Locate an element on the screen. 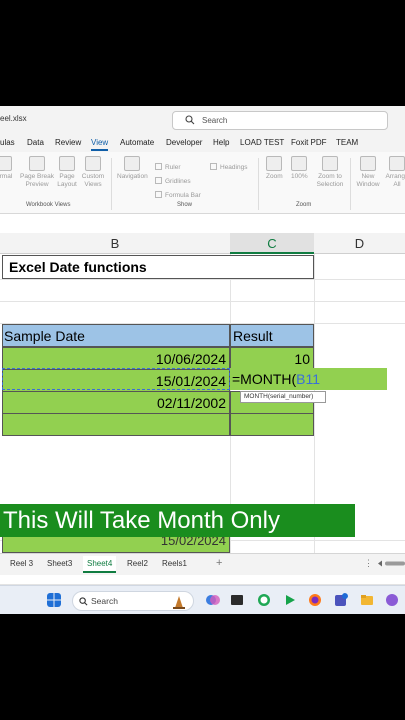  sheet-tab-reels1: Reels1 is located at coordinates (174, 563).